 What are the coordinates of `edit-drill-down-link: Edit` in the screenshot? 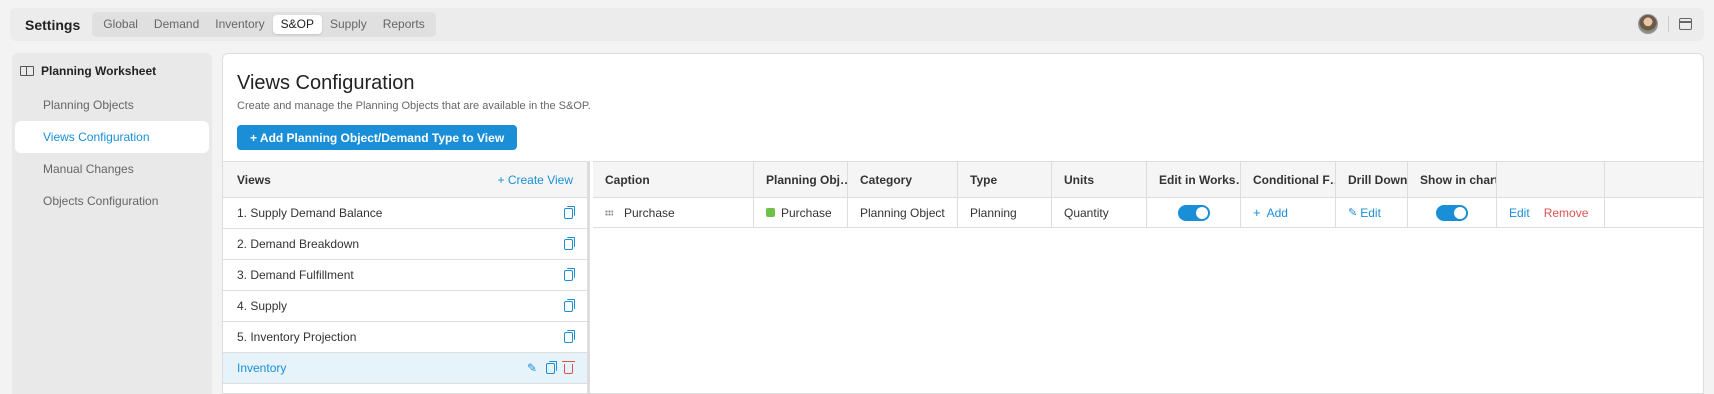 It's located at (1370, 213).